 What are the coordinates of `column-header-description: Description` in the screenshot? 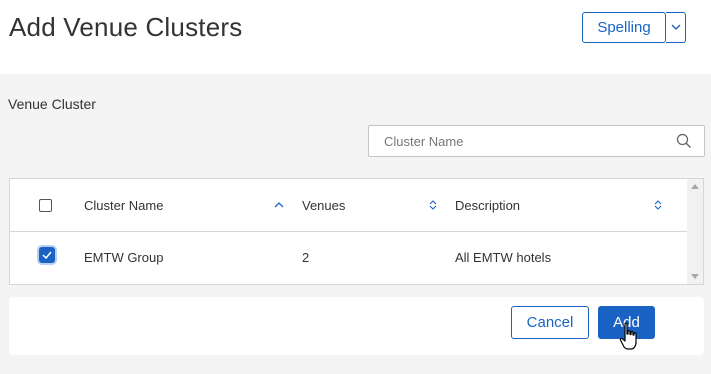 It's located at (487, 205).